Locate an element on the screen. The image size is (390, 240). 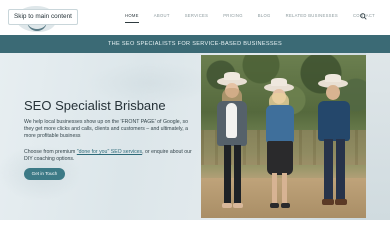
person-left is located at coordinates (235, 144).